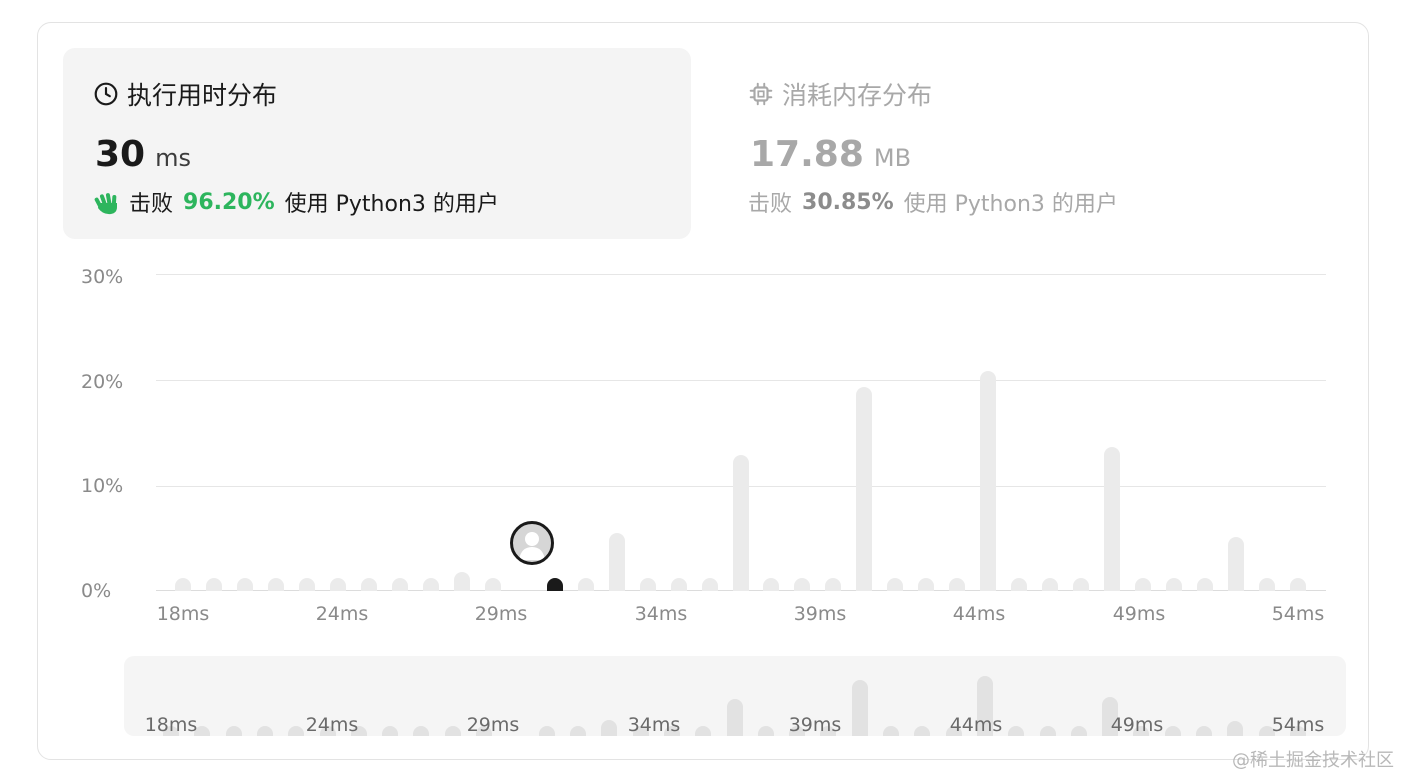  I want to click on memory-title: 消耗内存分布, so click(857, 95).